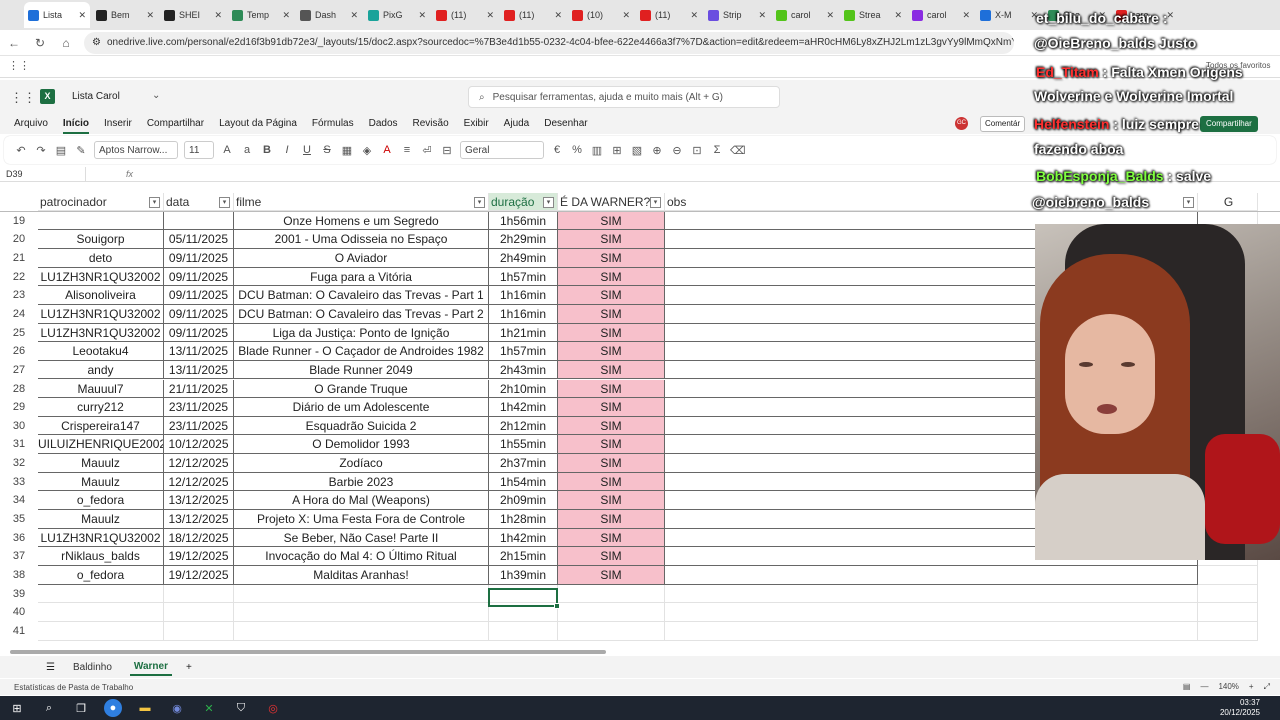 The width and height of the screenshot is (1280, 720). What do you see at coordinates (19, 612) in the screenshot?
I see `row-number: 40` at bounding box center [19, 612].